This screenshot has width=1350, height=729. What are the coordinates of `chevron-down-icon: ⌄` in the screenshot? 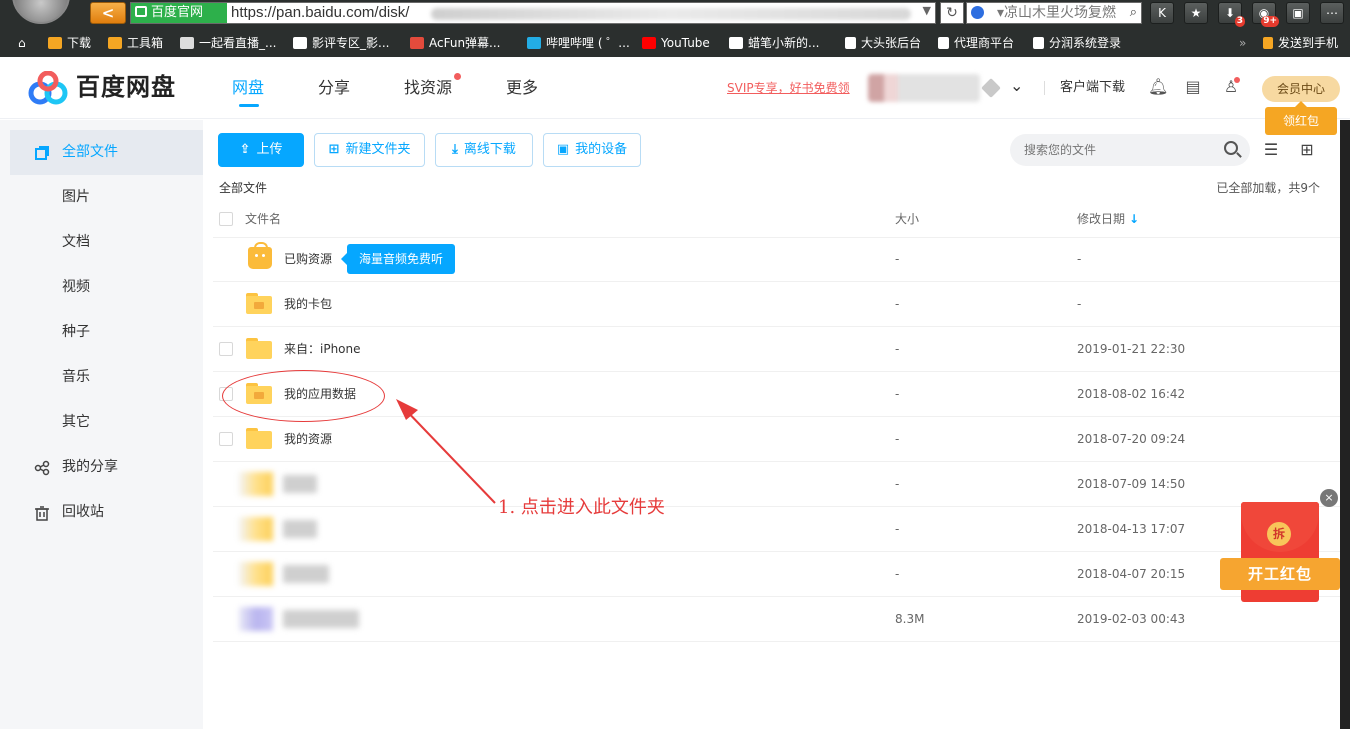 It's located at (1016, 85).